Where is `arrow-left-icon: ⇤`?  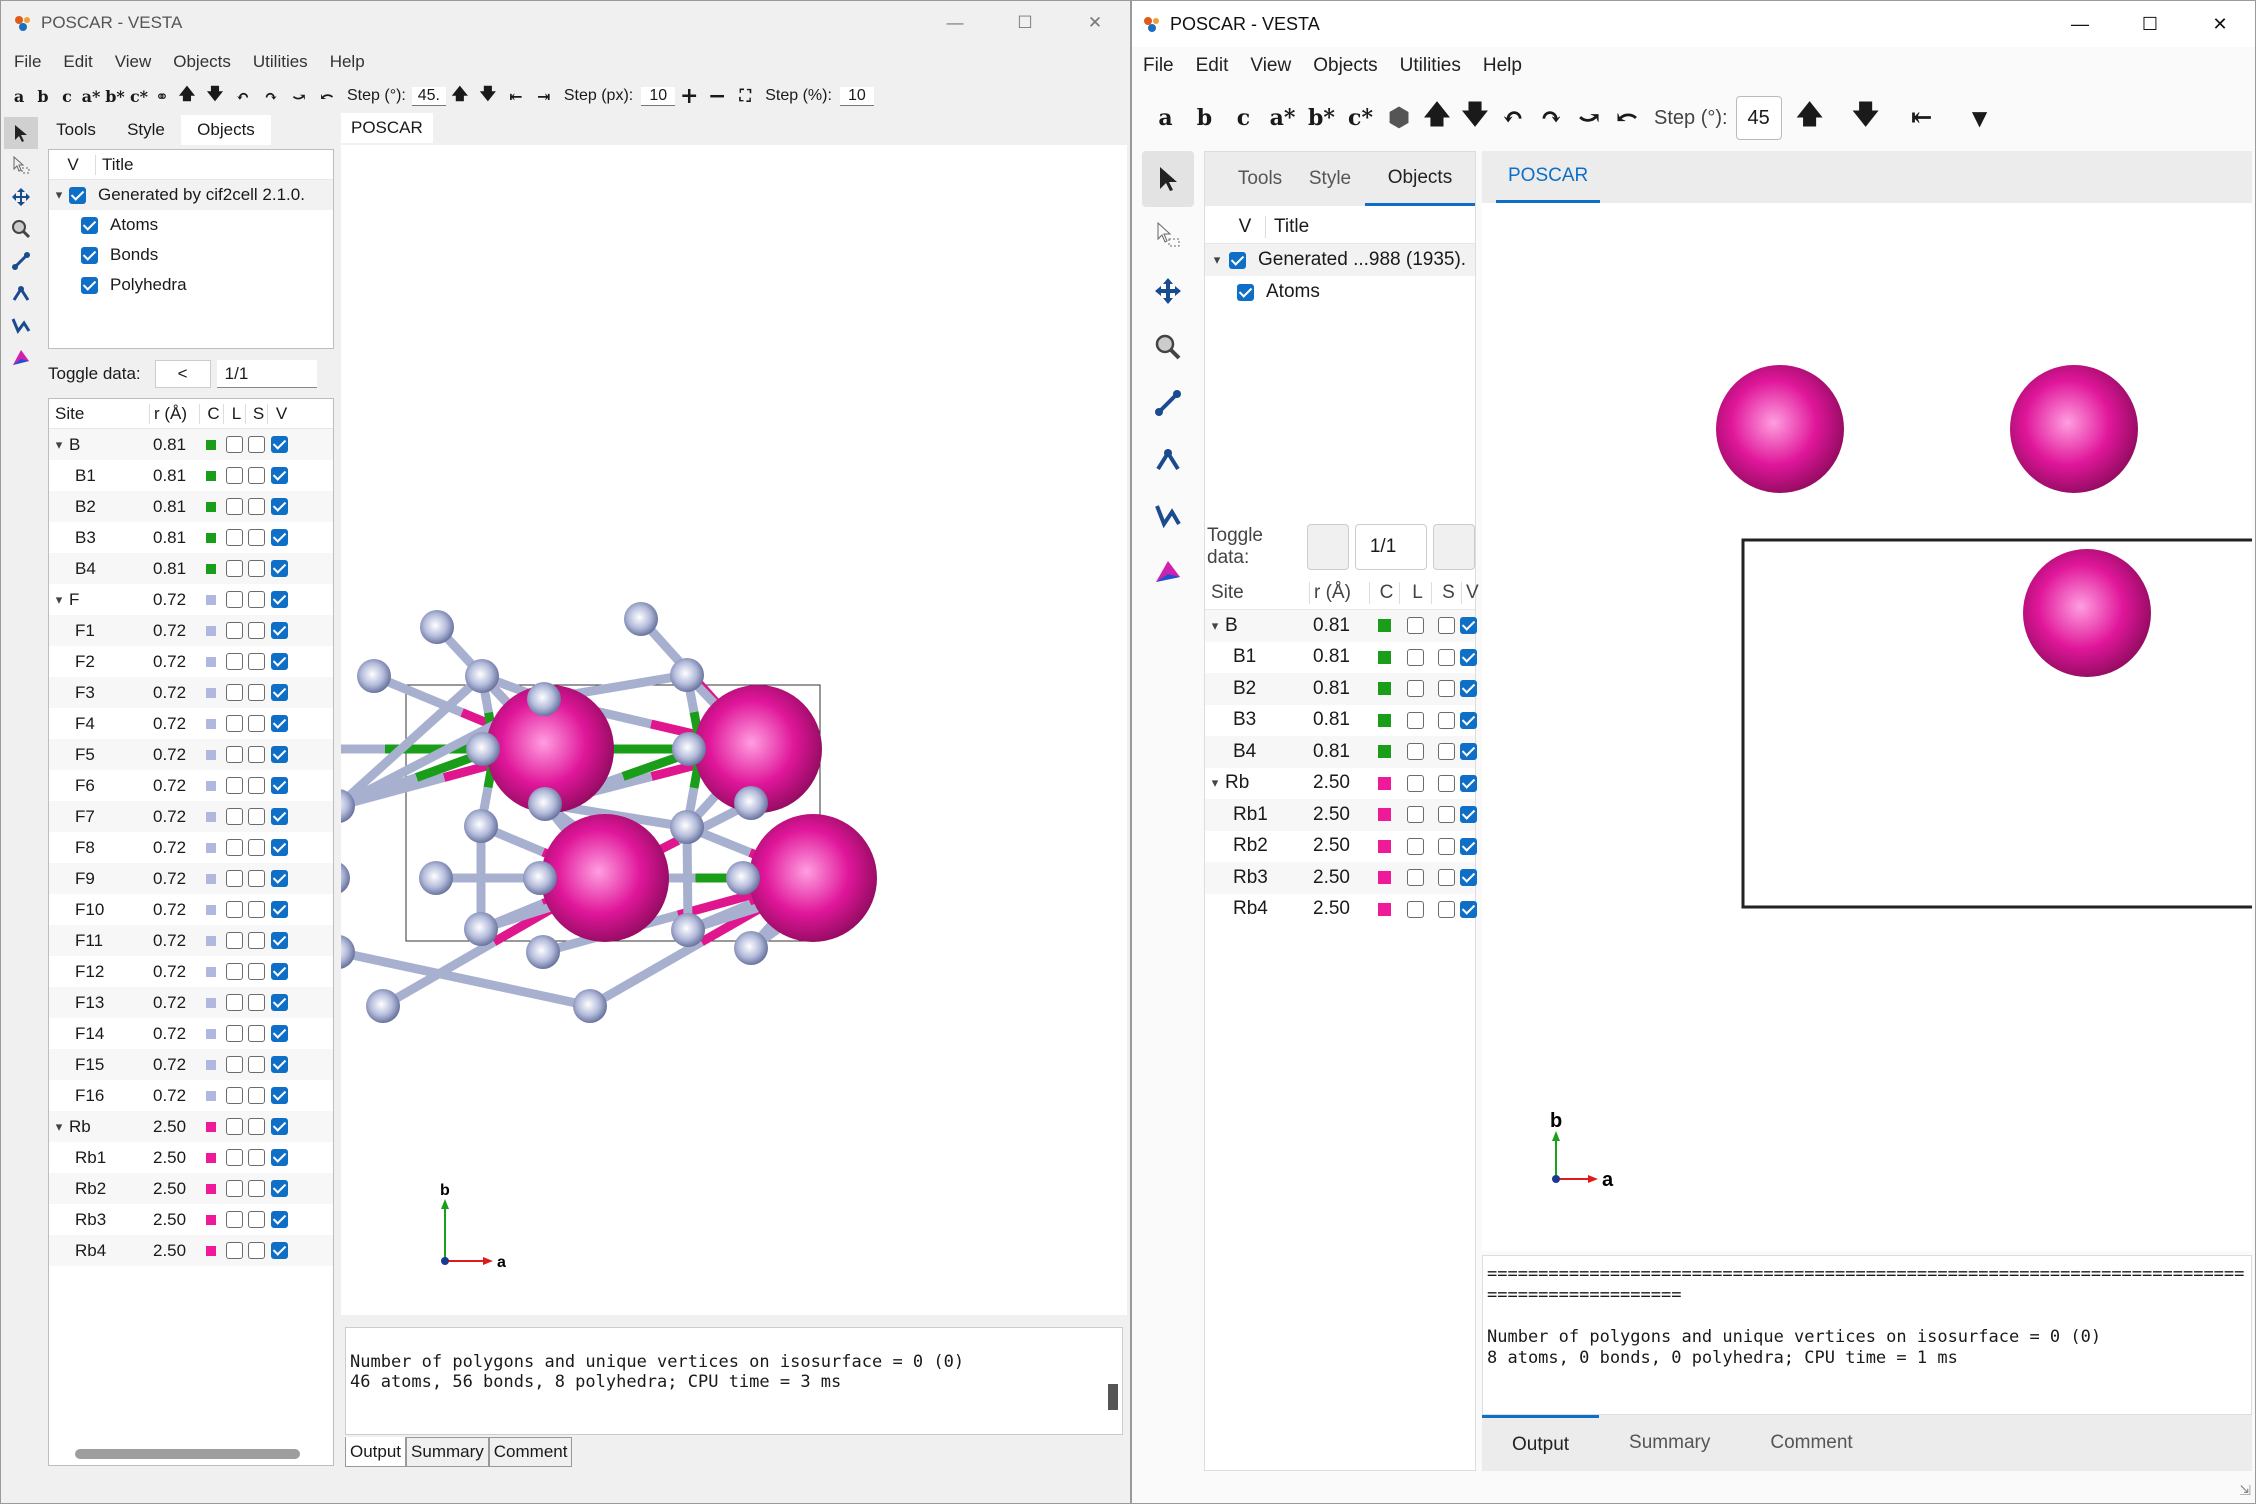
arrow-left-icon: ⇤ is located at coordinates (516, 96).